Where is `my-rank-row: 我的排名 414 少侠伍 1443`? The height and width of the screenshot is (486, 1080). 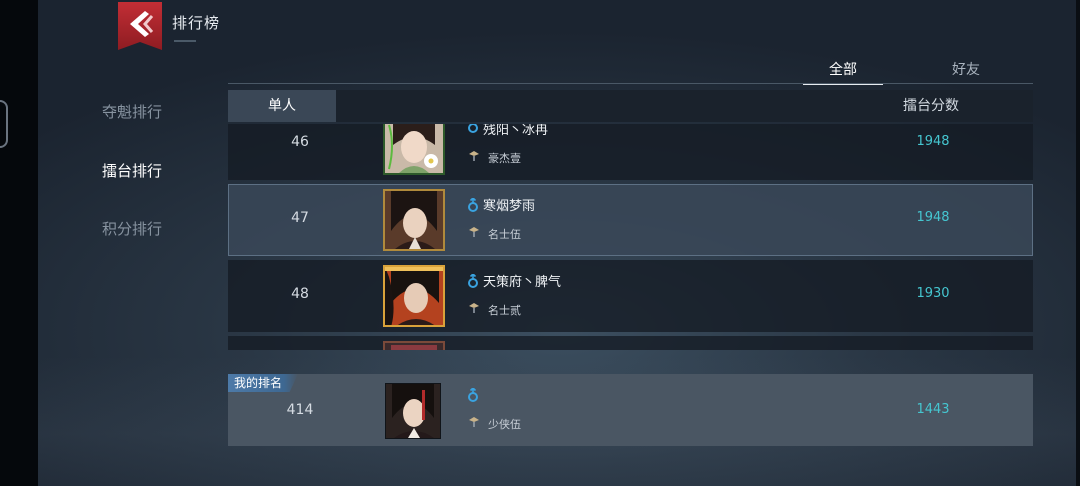
my-rank-row: 我的排名 414 少侠伍 1443 is located at coordinates (630, 410).